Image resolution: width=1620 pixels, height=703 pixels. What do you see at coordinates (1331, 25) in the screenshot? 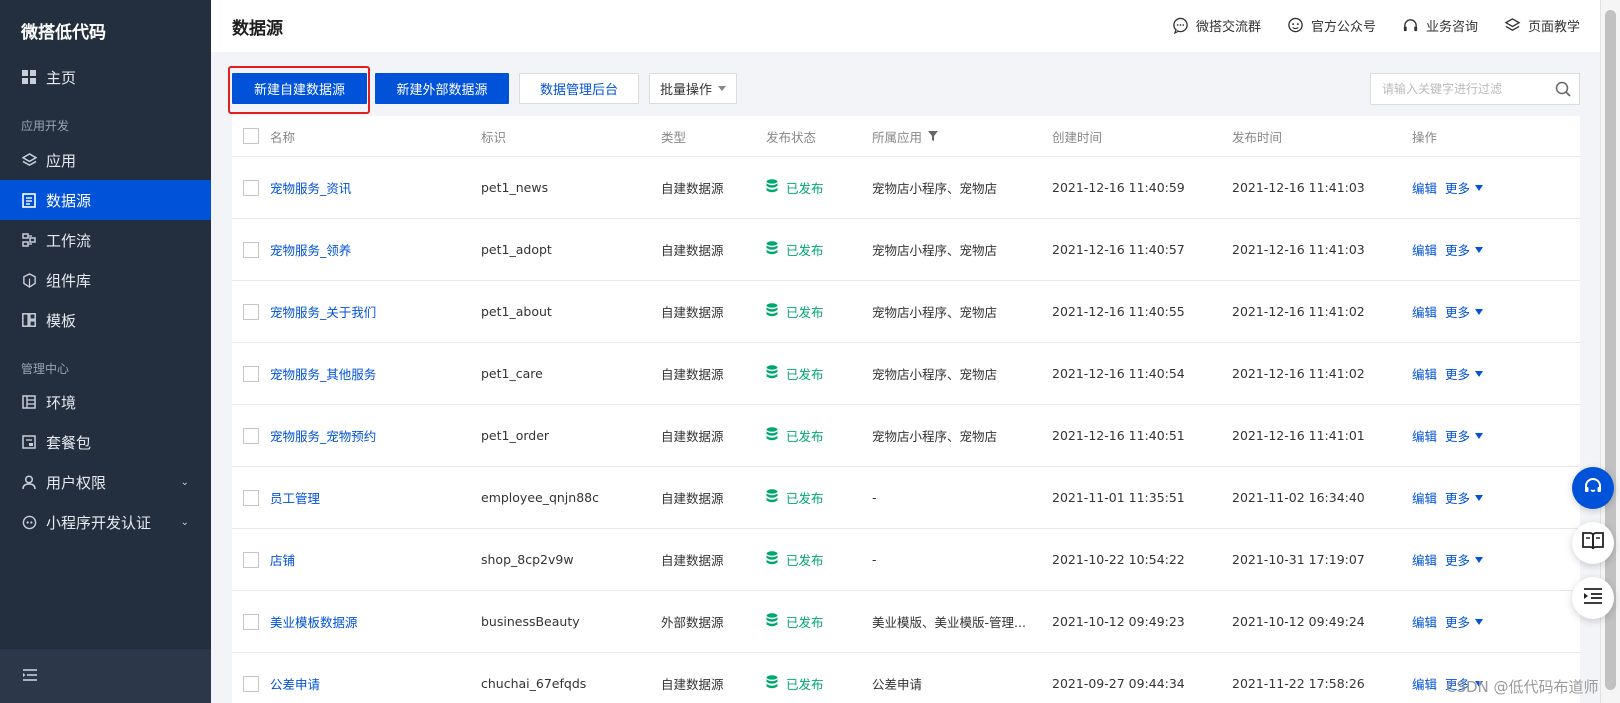
I see `header-link-official-account: 官方公众号` at bounding box center [1331, 25].